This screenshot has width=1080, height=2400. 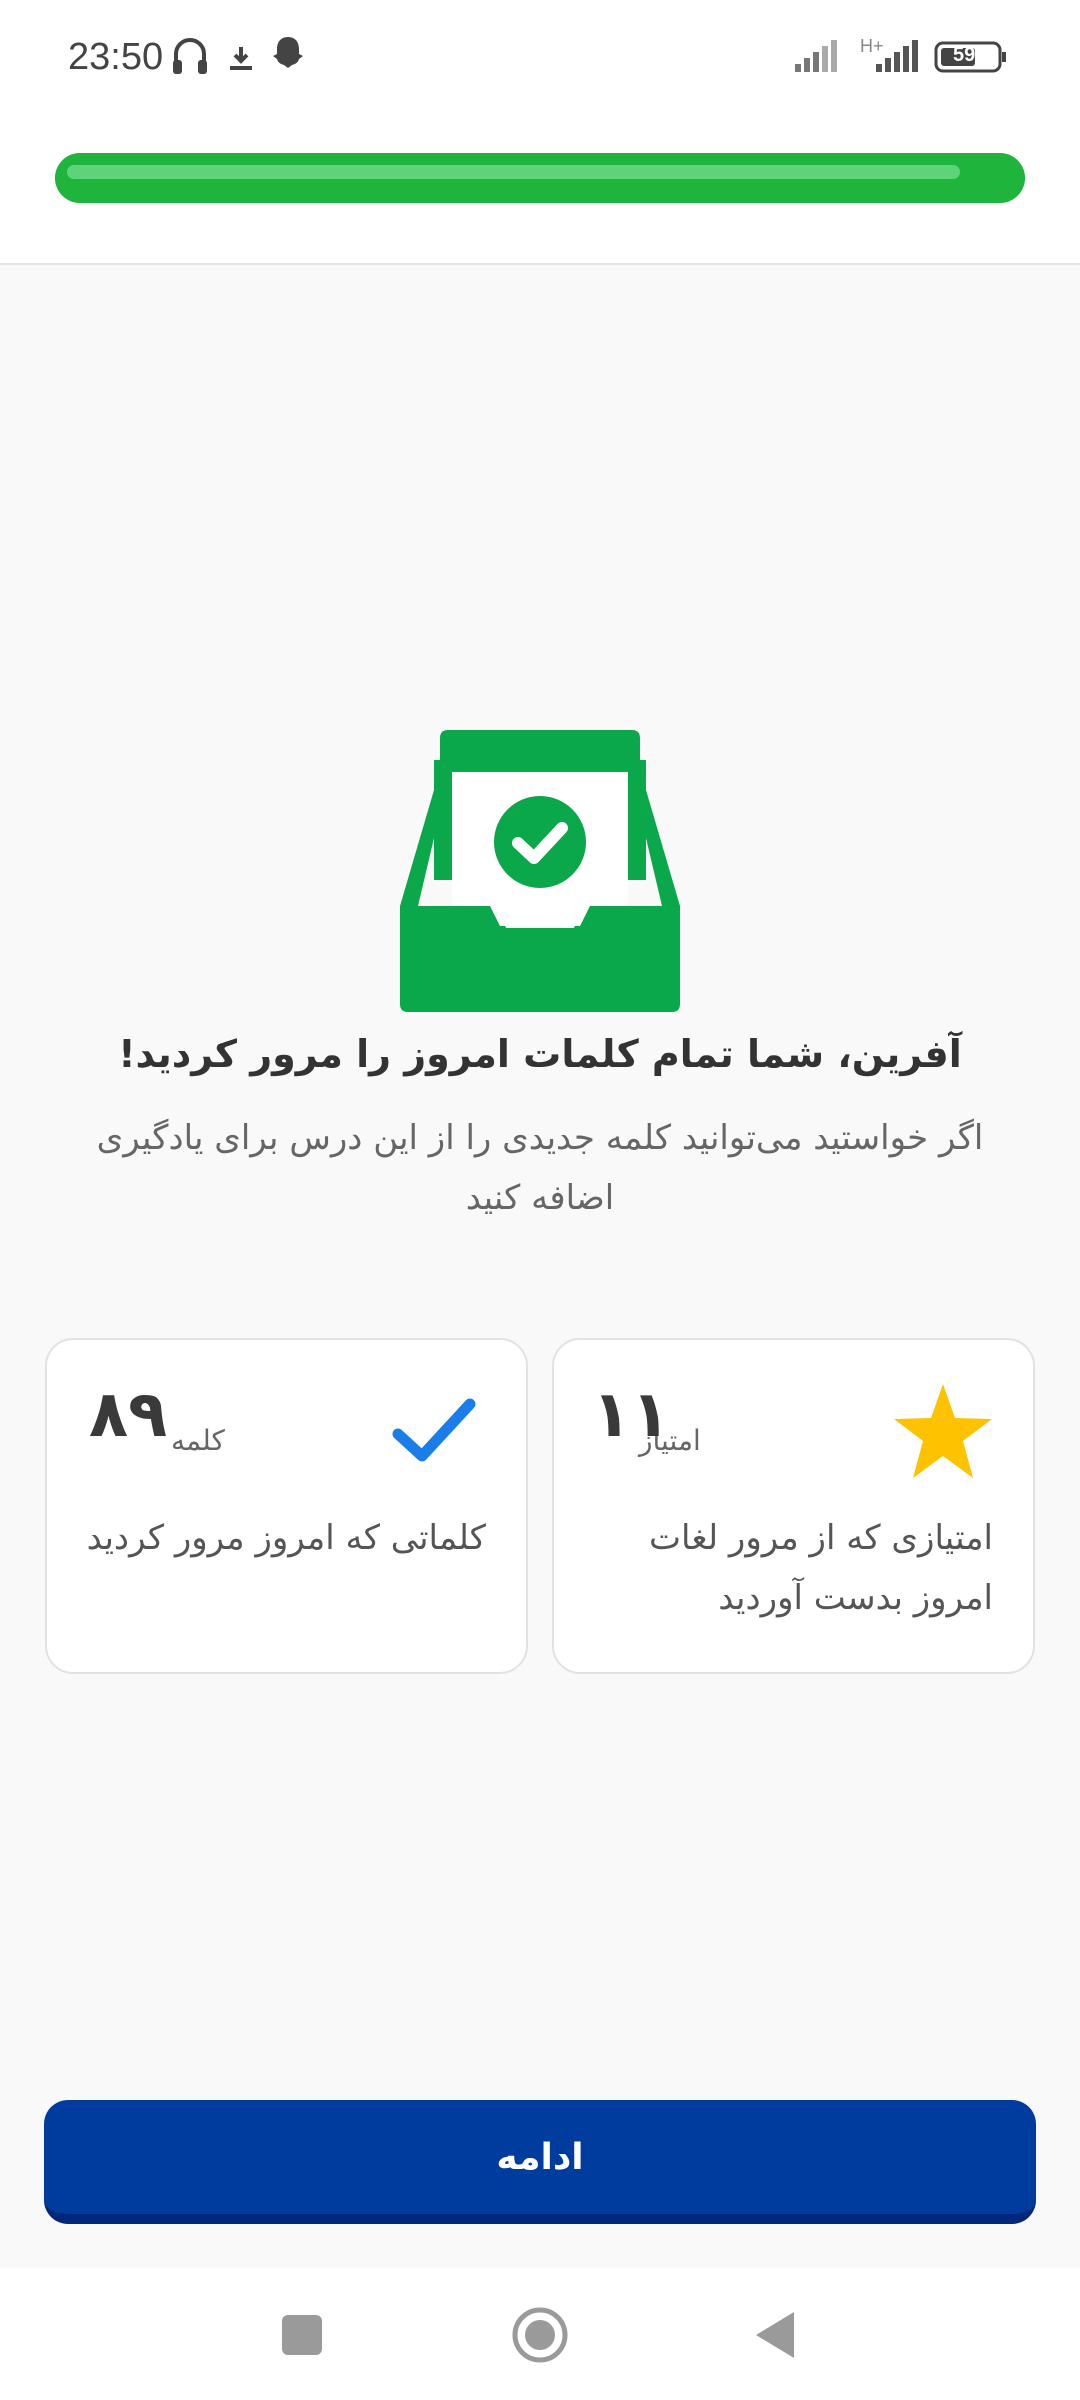 I want to click on status-time: 23:50, so click(x=116, y=57).